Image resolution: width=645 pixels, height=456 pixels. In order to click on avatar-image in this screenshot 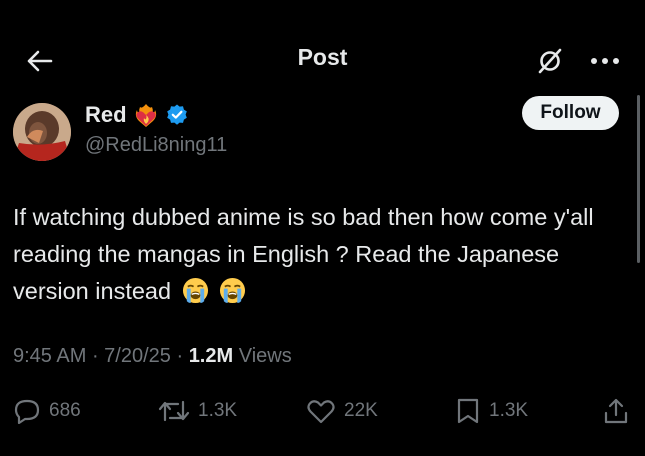, I will do `click(42, 132)`.